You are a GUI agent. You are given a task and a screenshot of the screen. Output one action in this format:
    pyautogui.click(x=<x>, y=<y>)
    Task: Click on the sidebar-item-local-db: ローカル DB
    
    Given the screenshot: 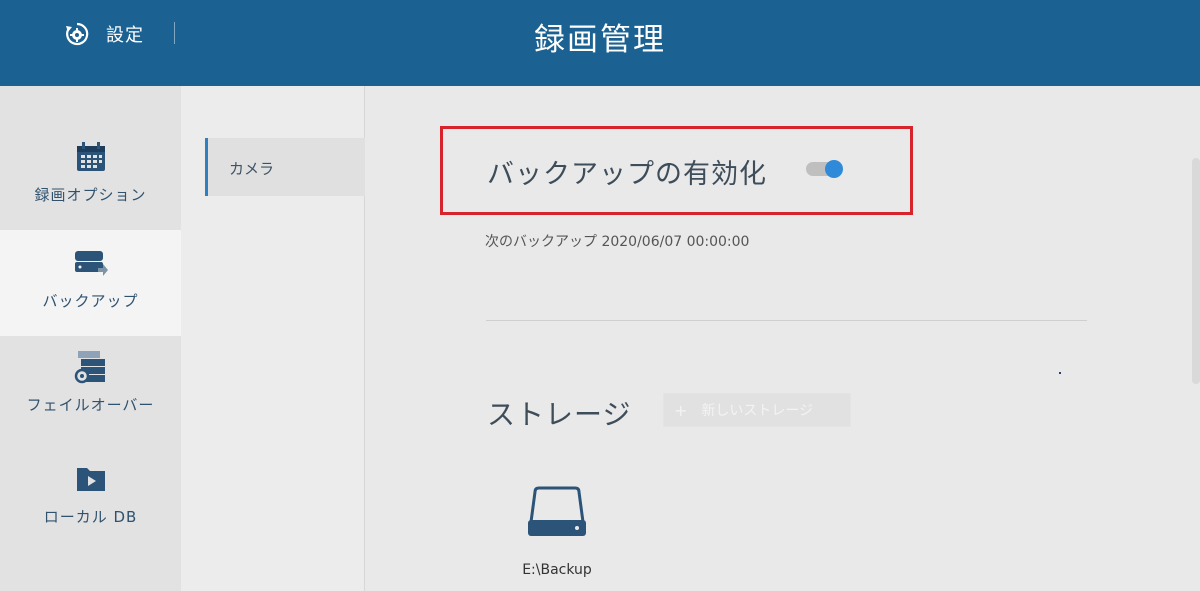 What is the action you would take?
    pyautogui.click(x=90, y=495)
    